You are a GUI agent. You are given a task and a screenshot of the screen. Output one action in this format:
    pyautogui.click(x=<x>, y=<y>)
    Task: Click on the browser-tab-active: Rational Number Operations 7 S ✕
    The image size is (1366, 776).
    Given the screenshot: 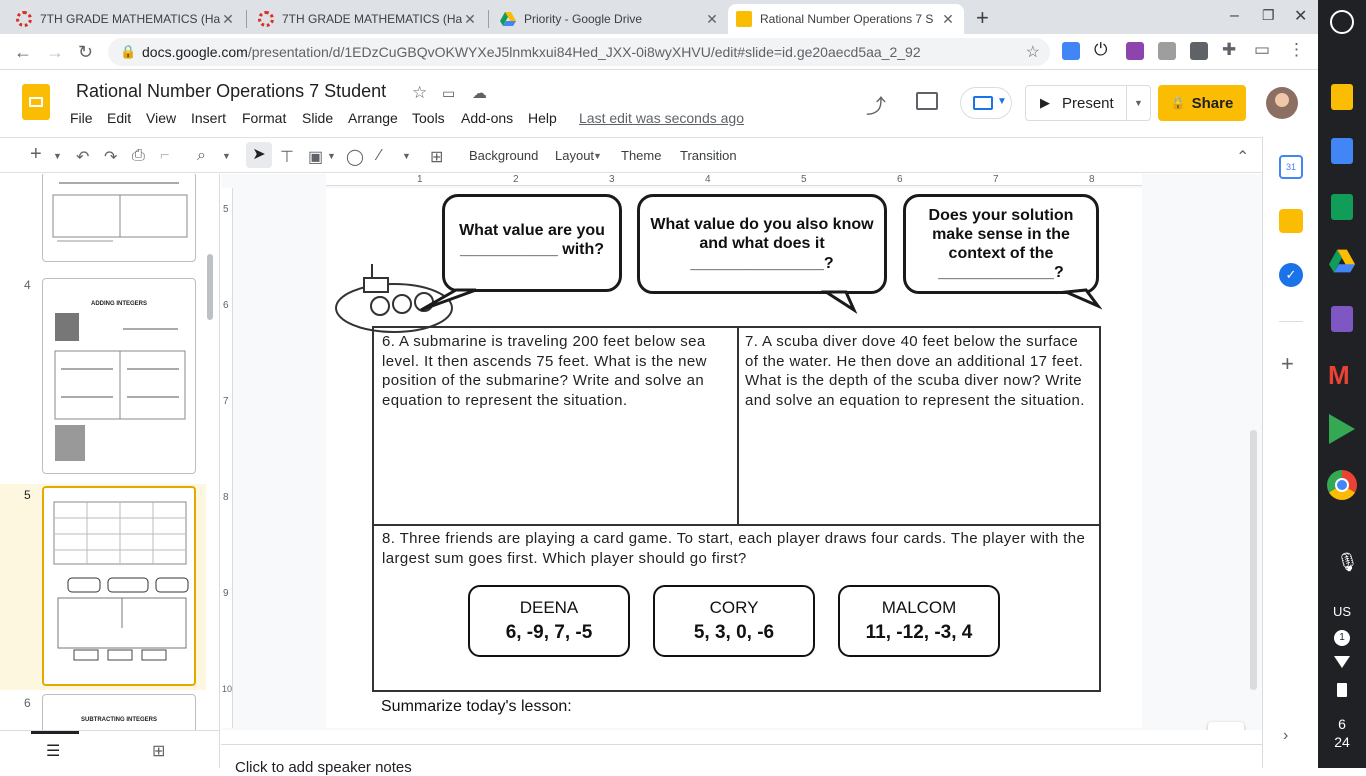 What is the action you would take?
    pyautogui.click(x=846, y=19)
    